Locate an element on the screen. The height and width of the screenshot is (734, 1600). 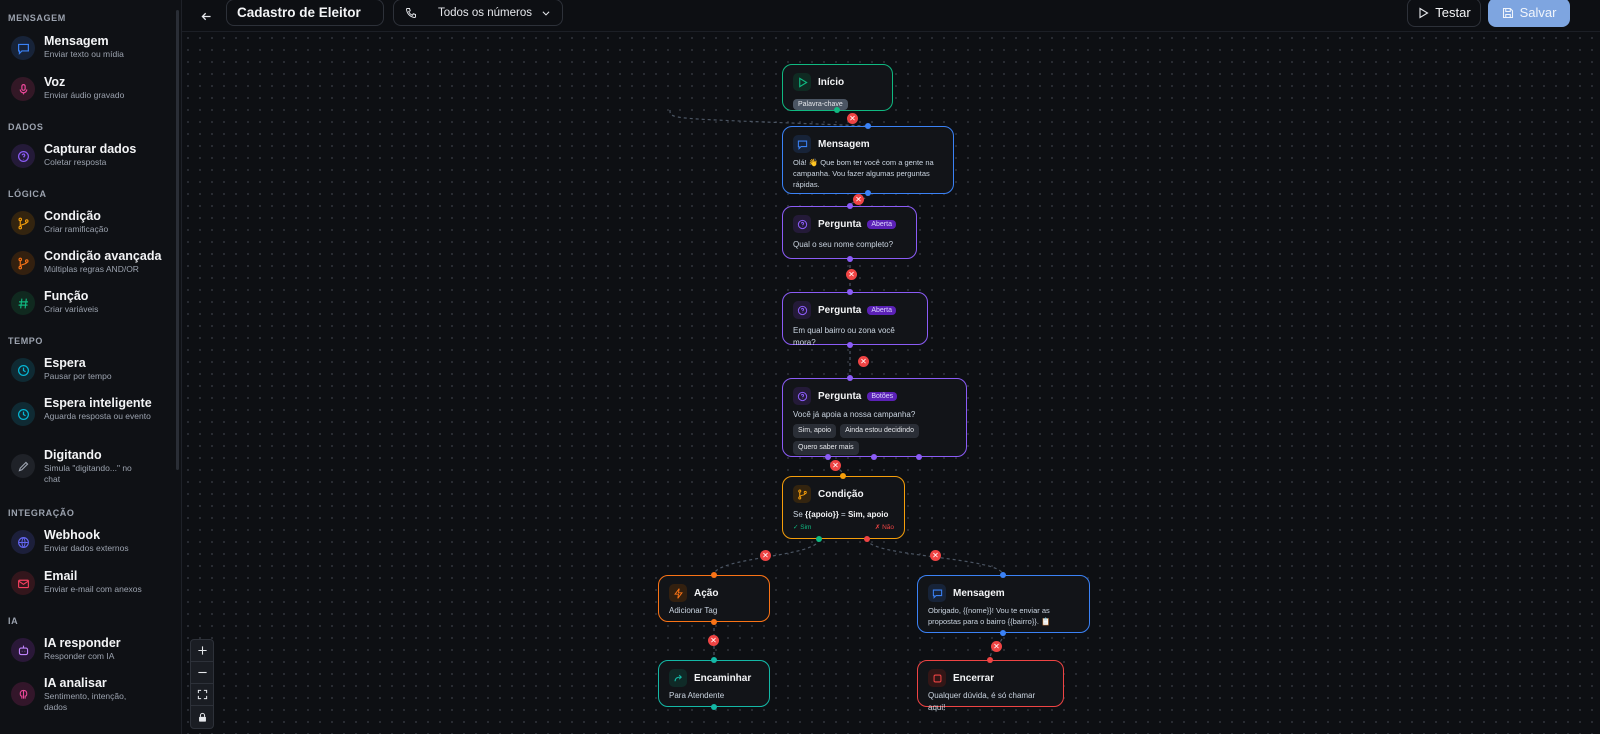
output-port-no is located at coordinates (867, 539).